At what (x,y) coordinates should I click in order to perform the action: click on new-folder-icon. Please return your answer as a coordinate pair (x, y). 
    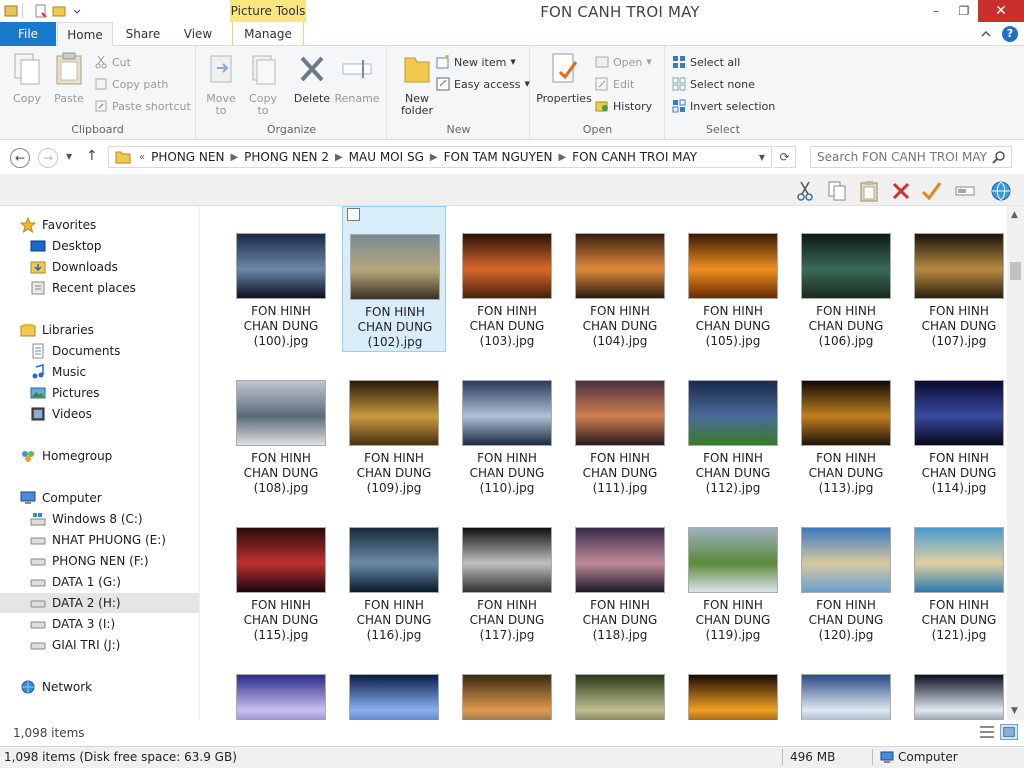
    Looking at the image, I should click on (59, 11).